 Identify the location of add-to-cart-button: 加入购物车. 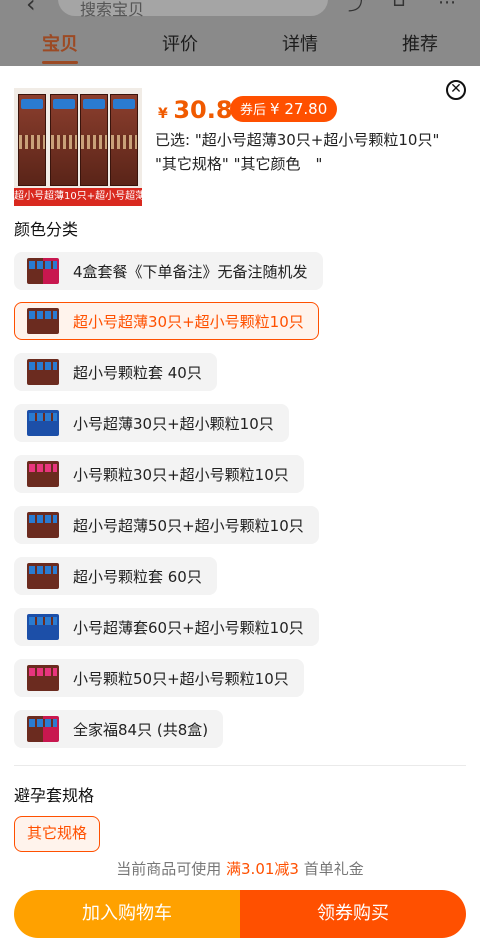
(127, 914).